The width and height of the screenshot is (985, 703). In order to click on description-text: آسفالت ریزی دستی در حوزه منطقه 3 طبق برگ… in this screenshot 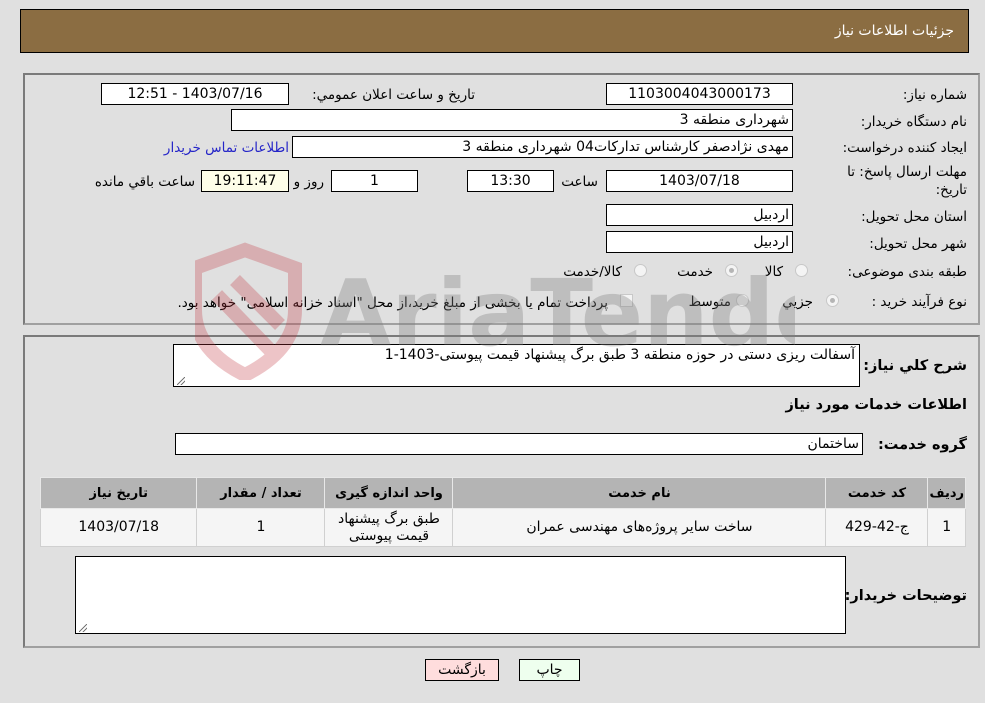, I will do `click(619, 355)`.